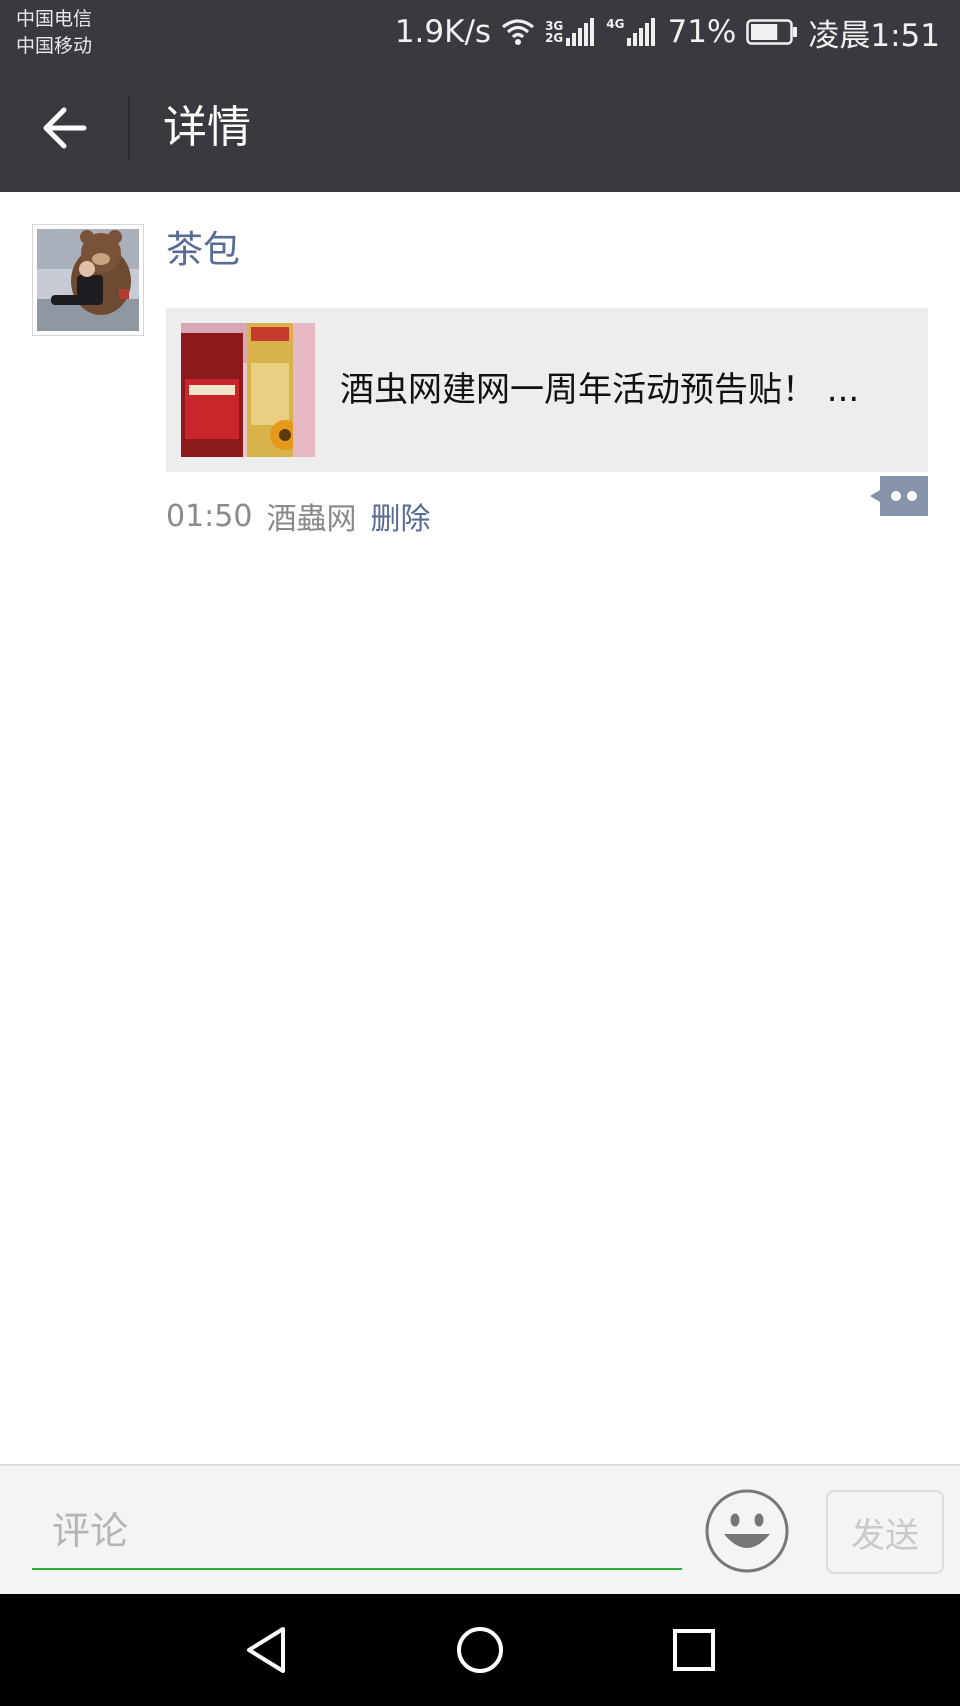  I want to click on battery-percent: 71%, so click(702, 32).